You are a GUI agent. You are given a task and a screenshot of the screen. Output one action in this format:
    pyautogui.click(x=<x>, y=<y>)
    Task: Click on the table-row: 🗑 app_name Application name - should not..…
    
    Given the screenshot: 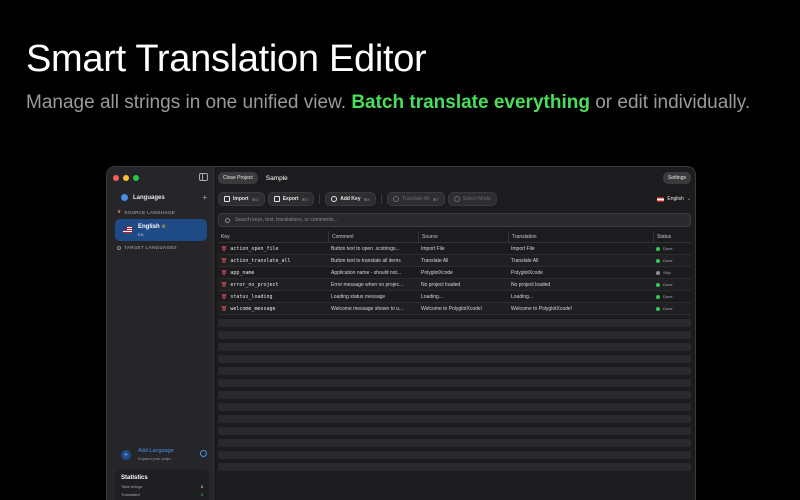 What is the action you would take?
    pyautogui.click(x=454, y=273)
    